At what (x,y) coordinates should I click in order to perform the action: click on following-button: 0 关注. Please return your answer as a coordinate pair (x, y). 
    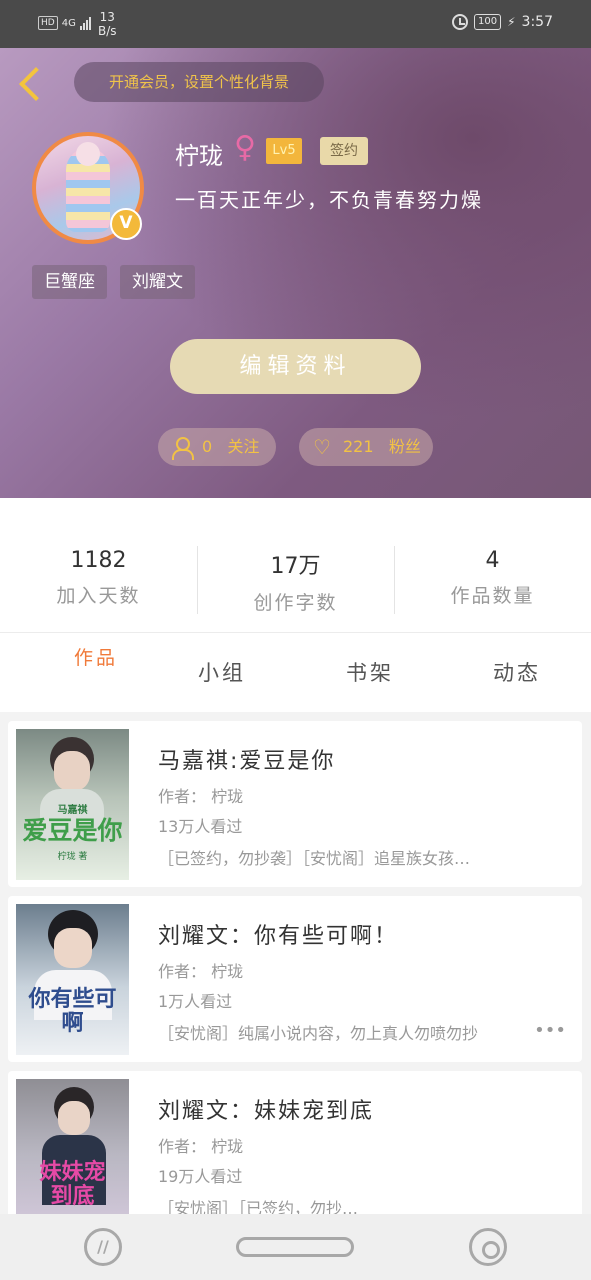
    Looking at the image, I should click on (217, 447).